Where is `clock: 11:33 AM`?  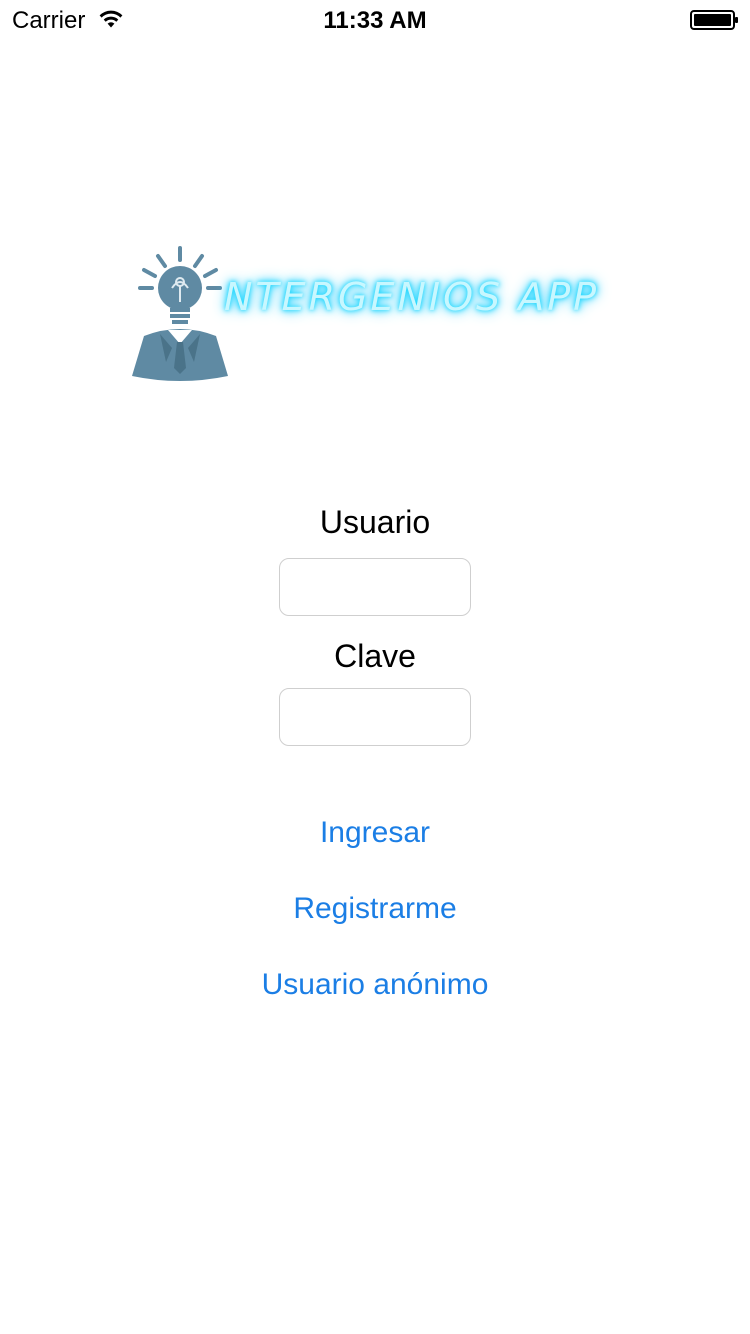 clock: 11:33 AM is located at coordinates (375, 20).